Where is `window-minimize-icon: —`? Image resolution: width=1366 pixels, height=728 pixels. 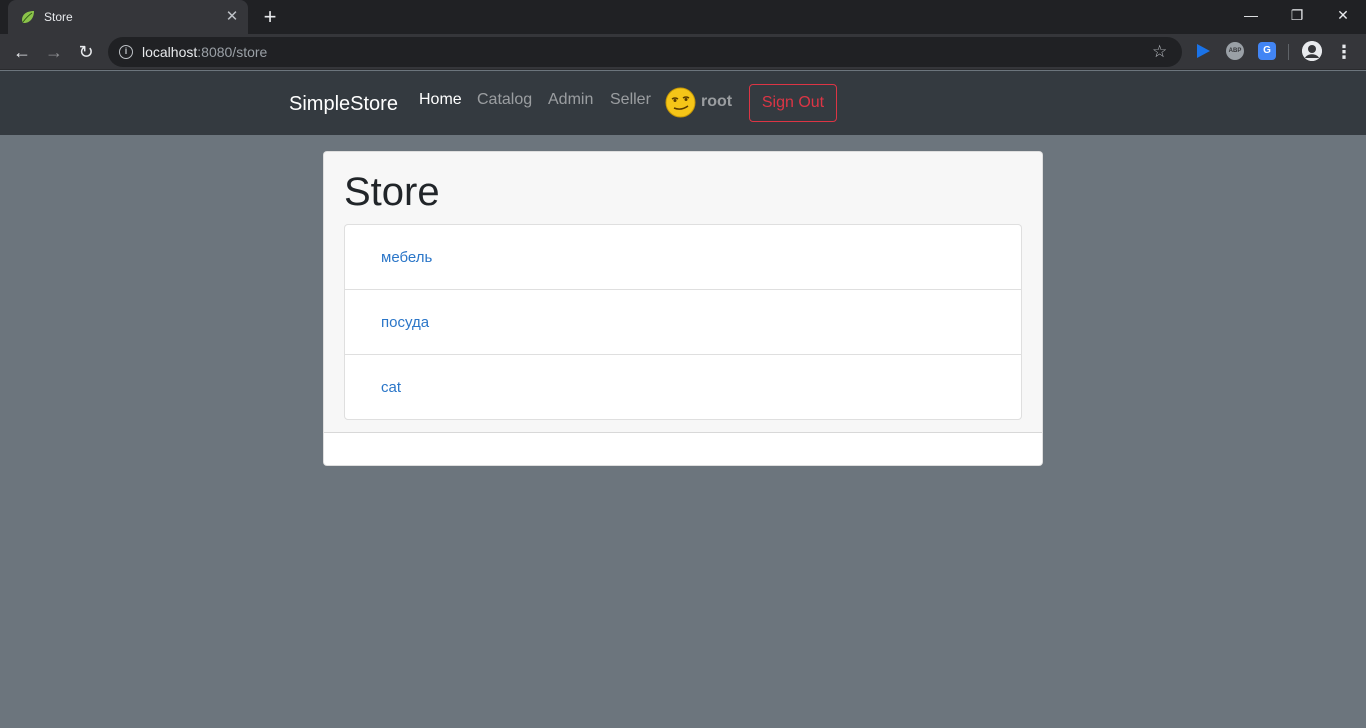 window-minimize-icon: — is located at coordinates (1251, 16).